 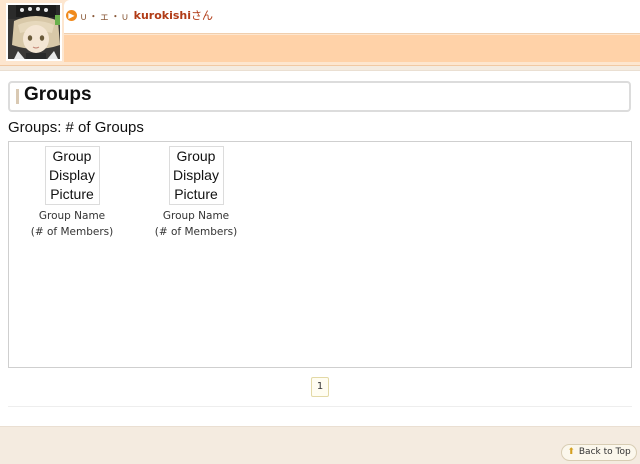 What do you see at coordinates (162, 15) in the screenshot?
I see `username-link: kurokishi` at bounding box center [162, 15].